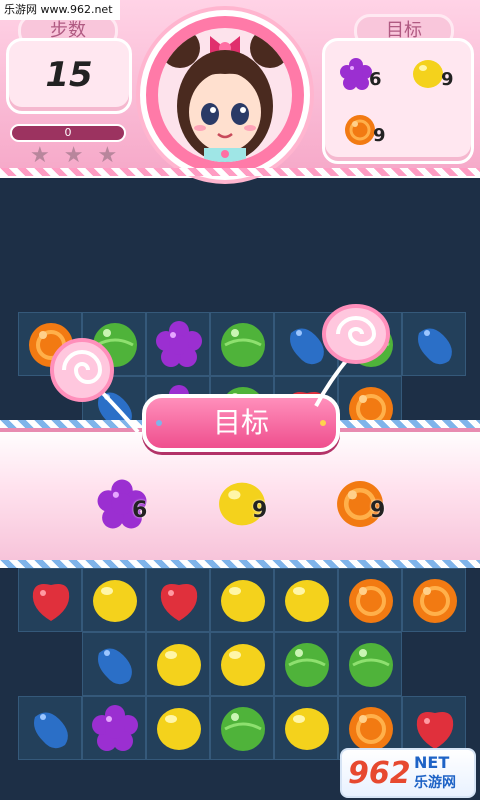 The width and height of the screenshot is (480, 800). I want to click on banner-stripe, so click(240, 564).